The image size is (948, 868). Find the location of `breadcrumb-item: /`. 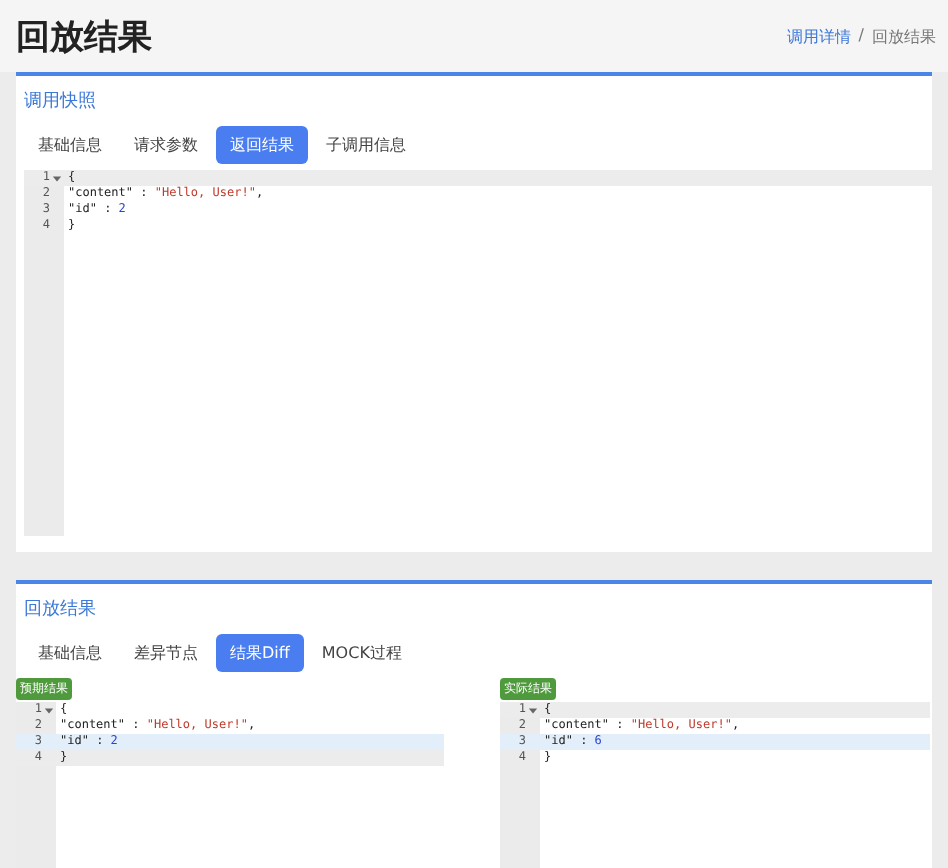

breadcrumb-item: / is located at coordinates (861, 36).